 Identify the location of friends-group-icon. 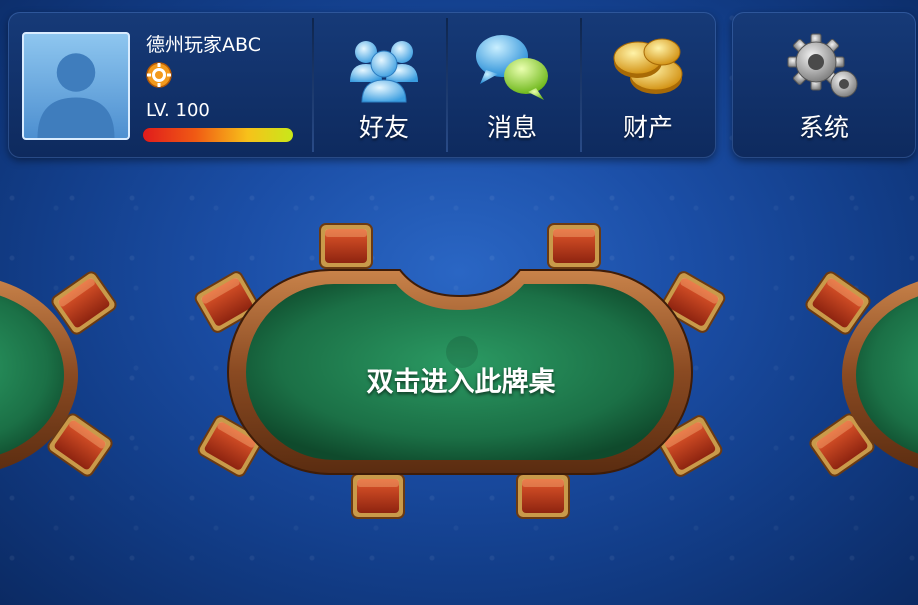
(384, 72).